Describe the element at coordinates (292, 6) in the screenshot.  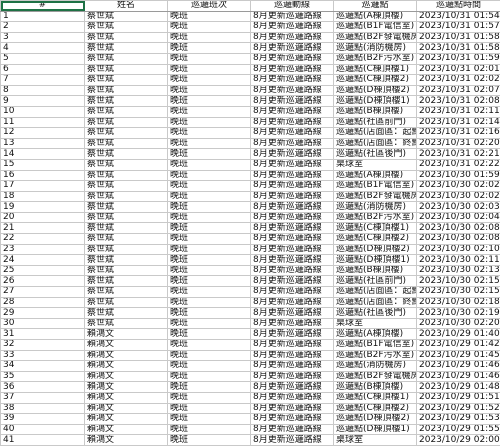
I see `header-route: 巡邏動線` at that location.